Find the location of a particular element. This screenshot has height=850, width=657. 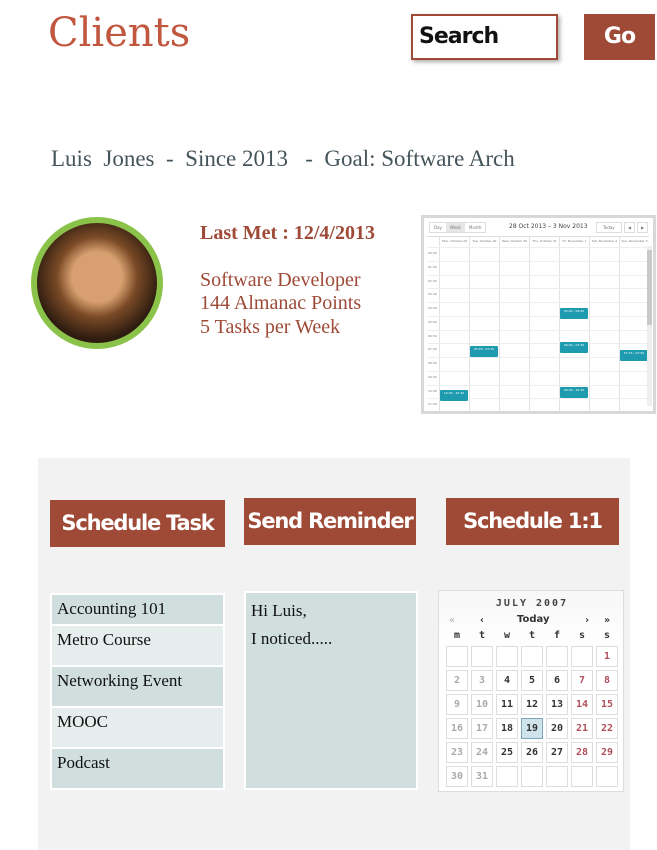

list-item: MOOC is located at coordinates (137, 727).